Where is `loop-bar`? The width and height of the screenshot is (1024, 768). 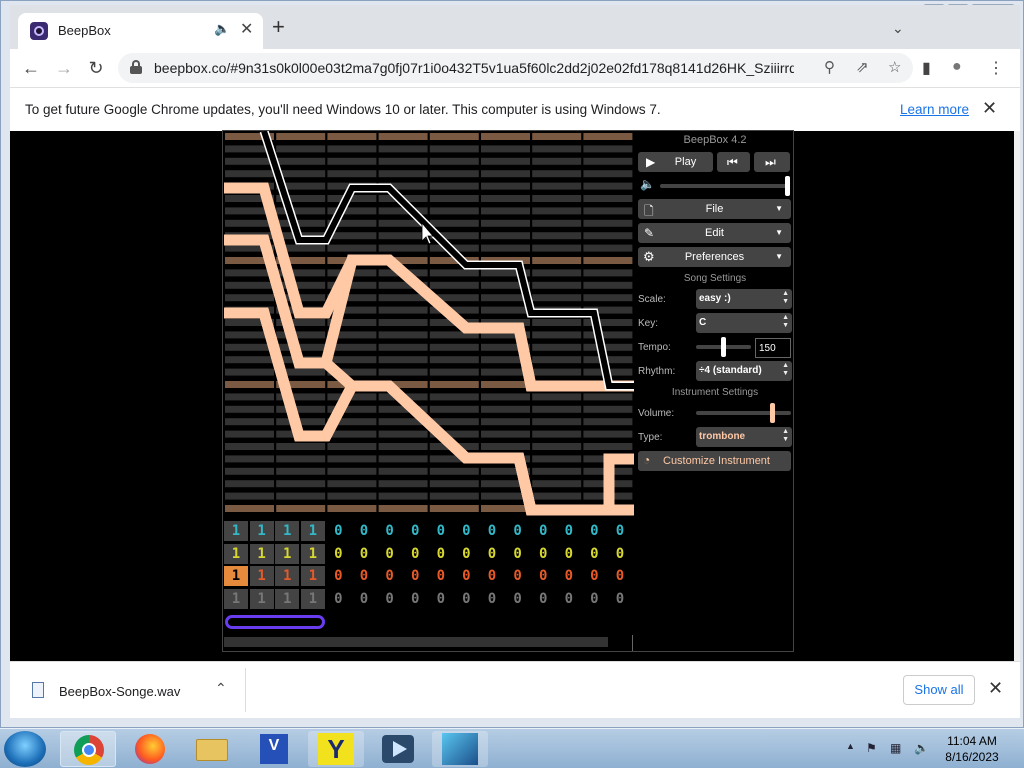
loop-bar is located at coordinates (275, 622).